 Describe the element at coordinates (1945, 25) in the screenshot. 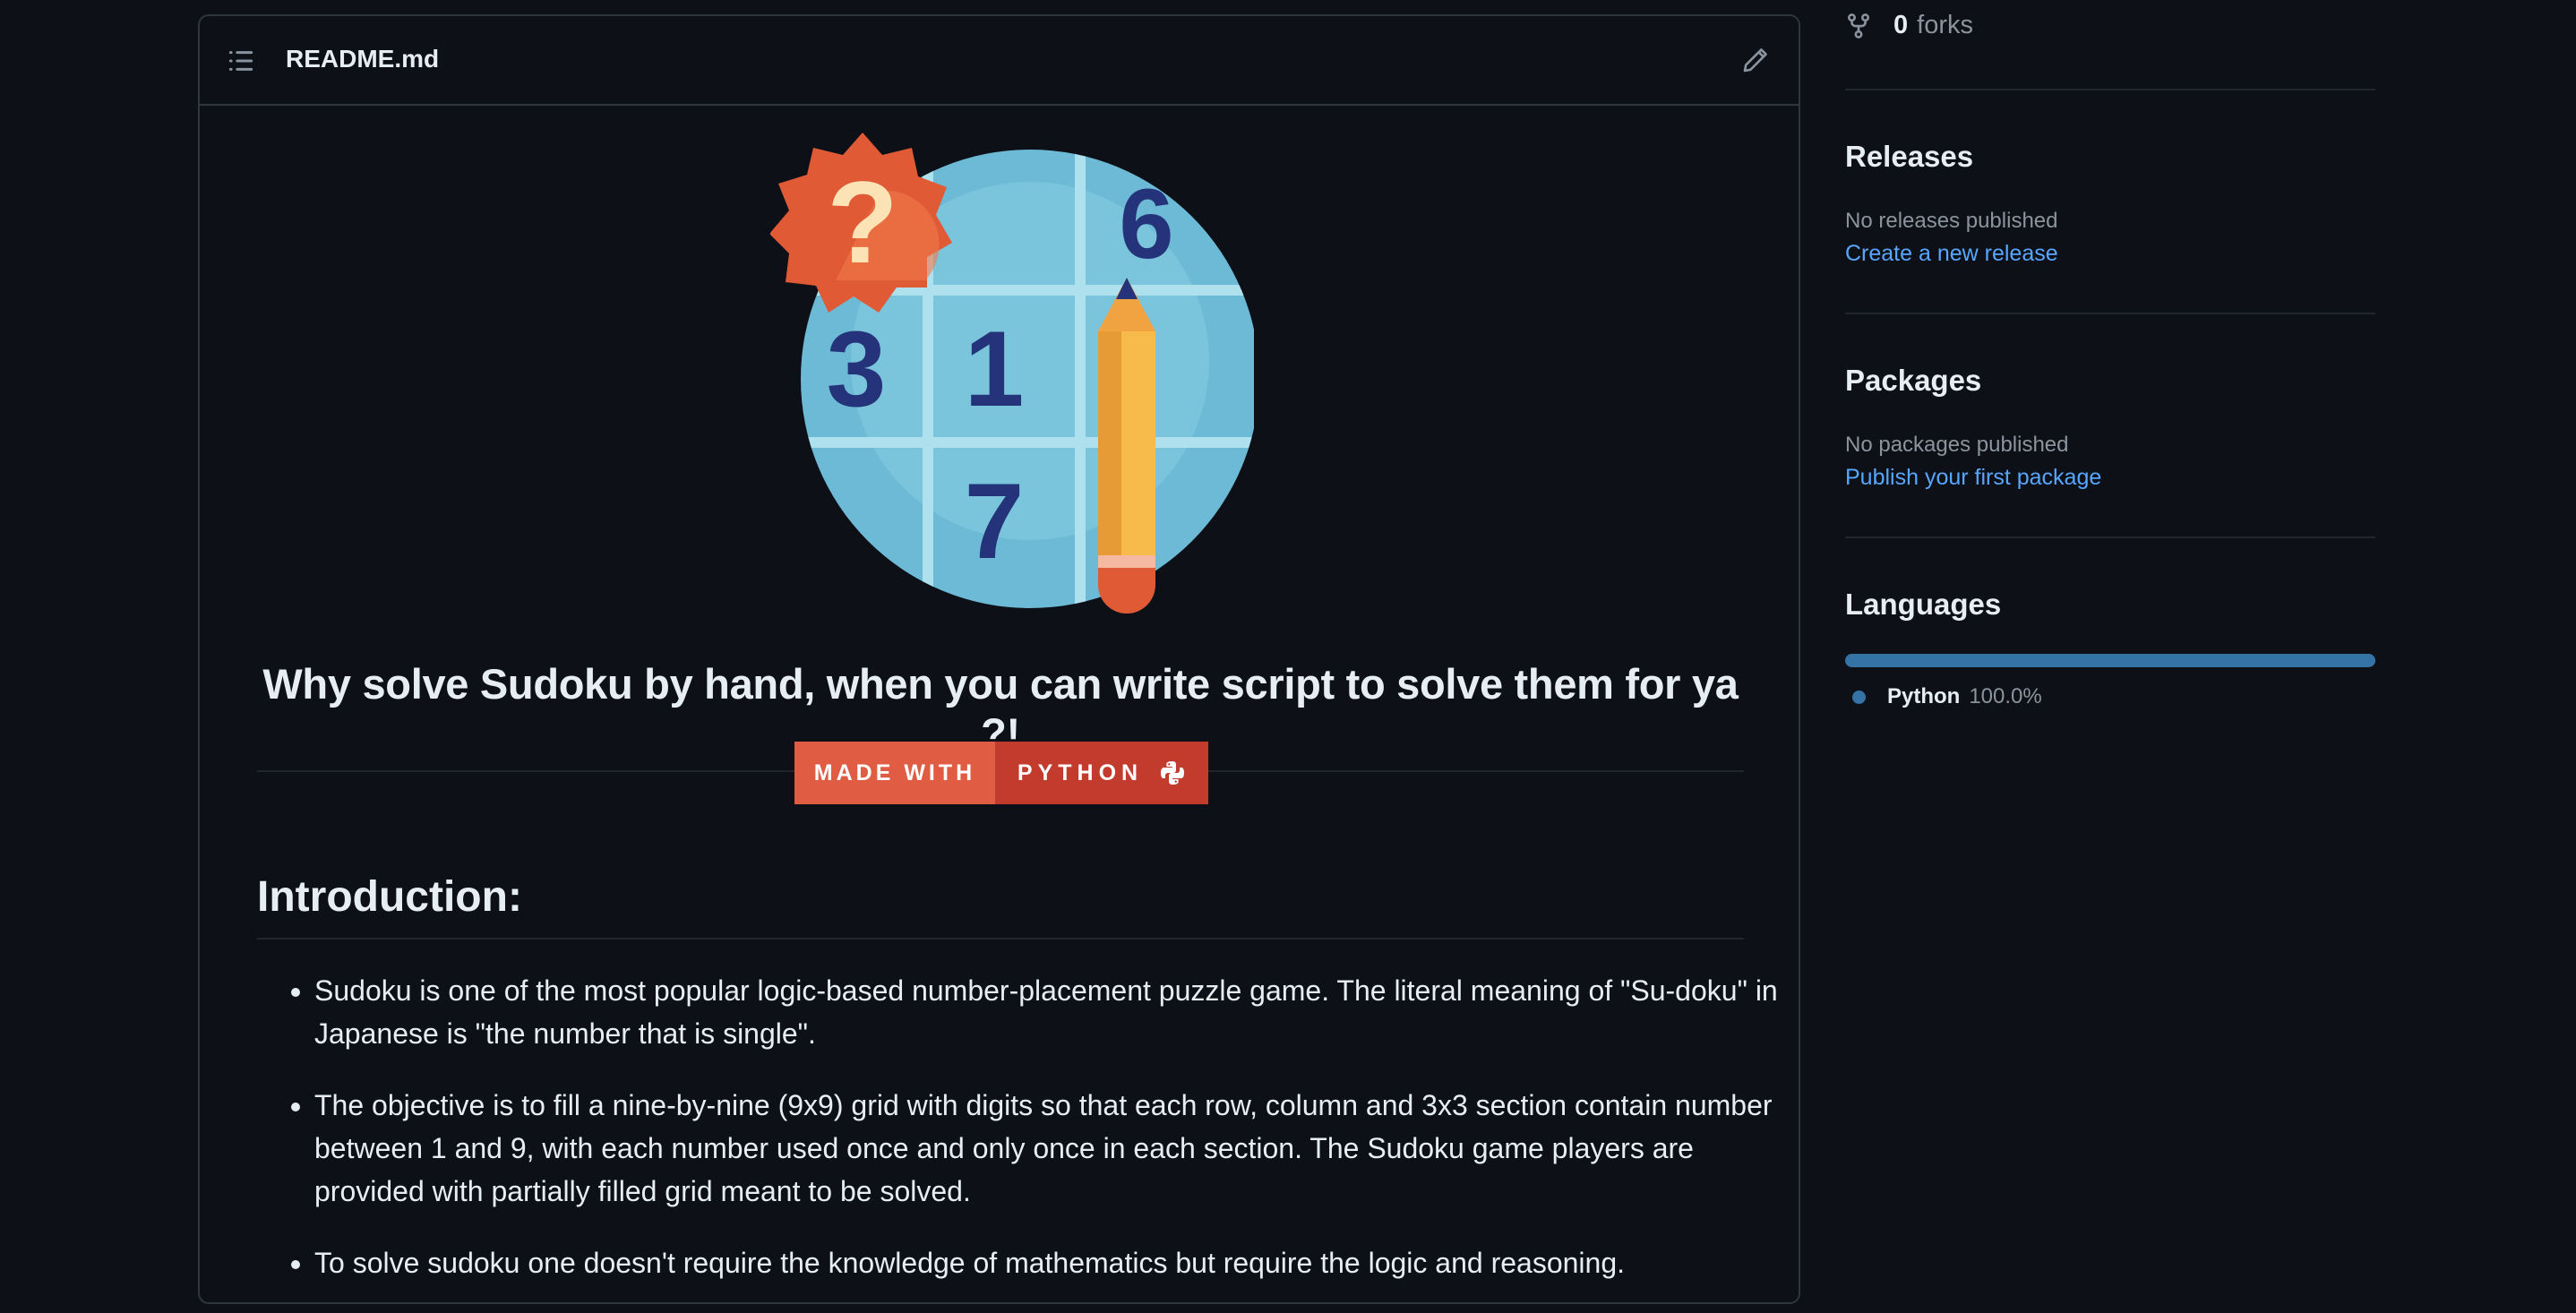

I see `forks-label: forks` at that location.